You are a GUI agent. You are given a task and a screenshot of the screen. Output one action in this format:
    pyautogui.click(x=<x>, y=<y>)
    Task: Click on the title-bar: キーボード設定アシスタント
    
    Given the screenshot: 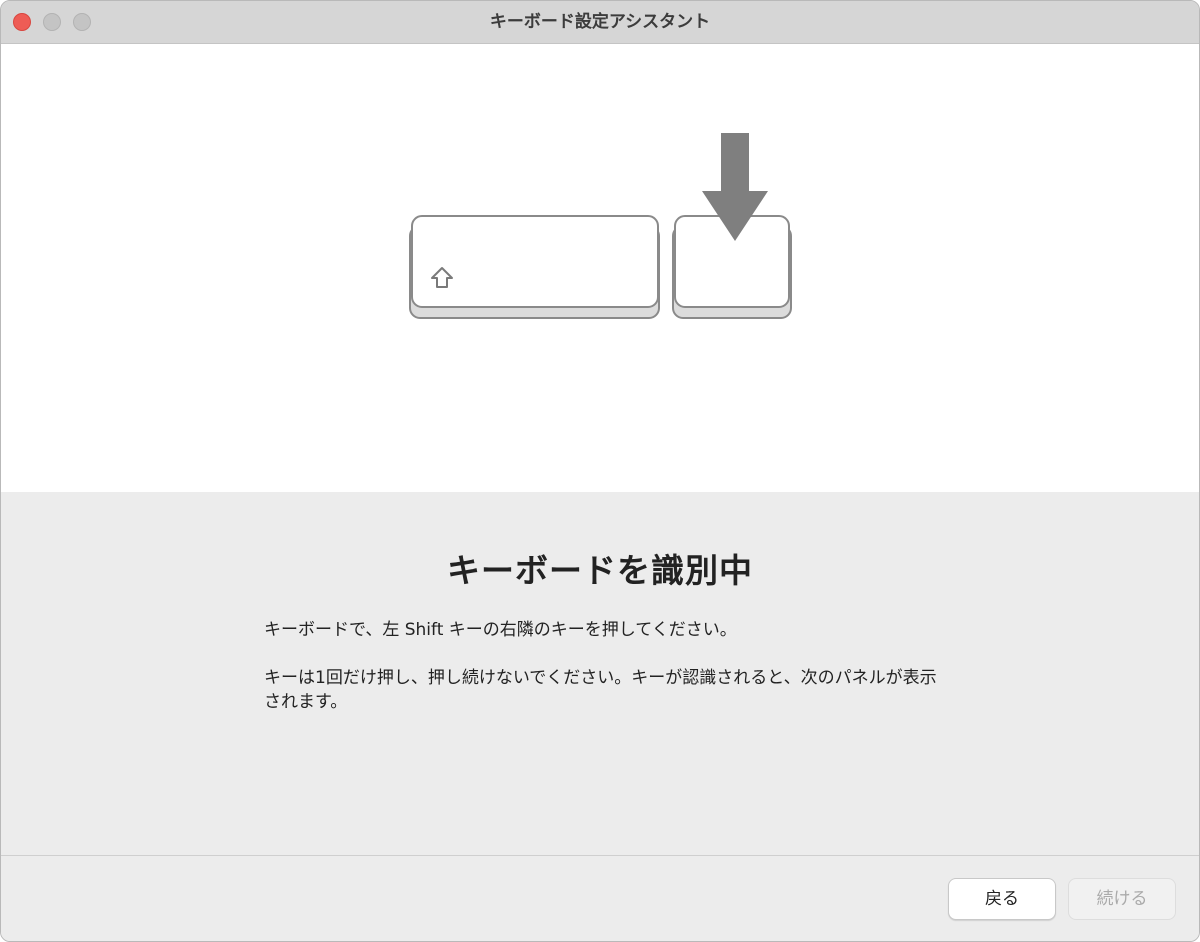 What is the action you would take?
    pyautogui.click(x=600, y=22)
    